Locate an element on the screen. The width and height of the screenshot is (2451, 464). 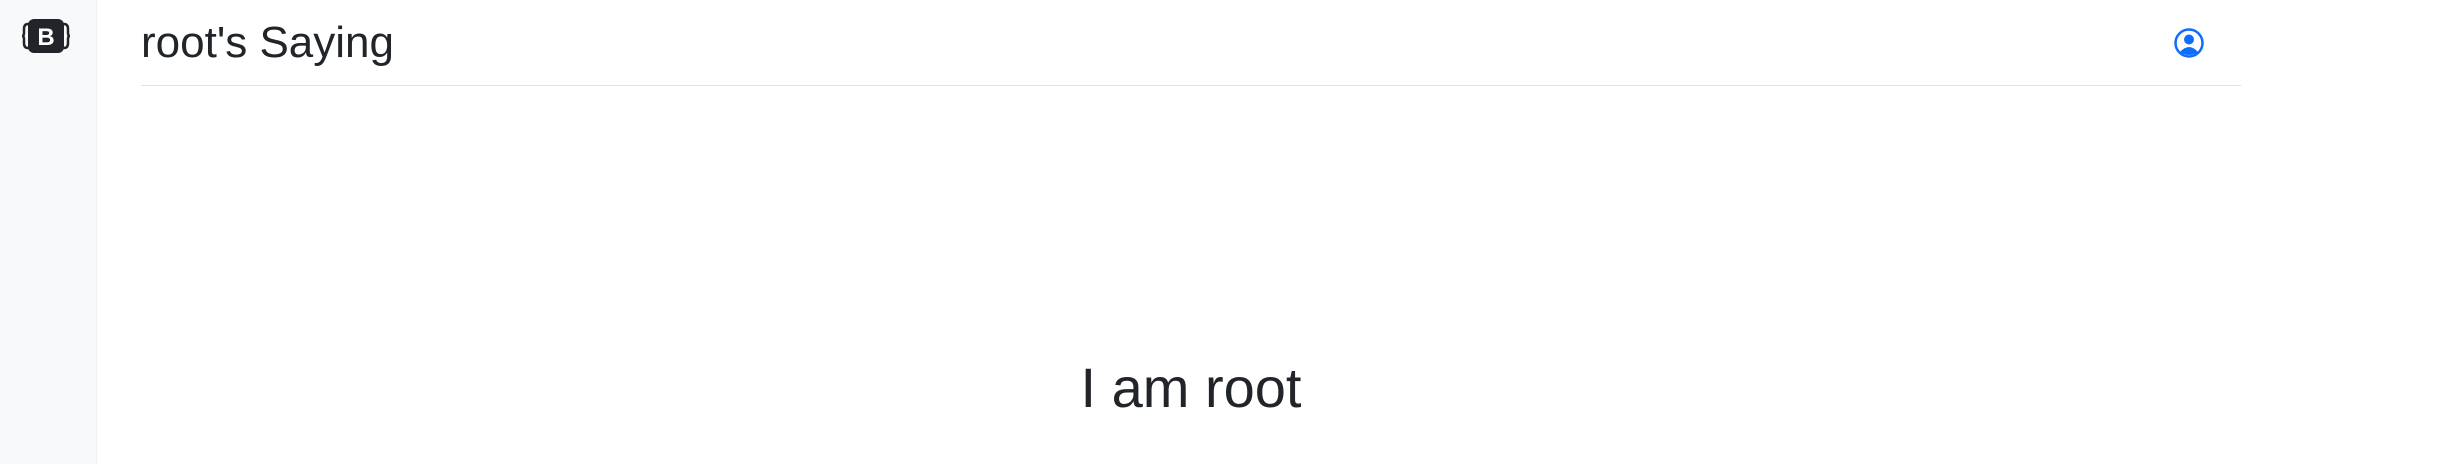
brand-letter: B is located at coordinates (45, 37).